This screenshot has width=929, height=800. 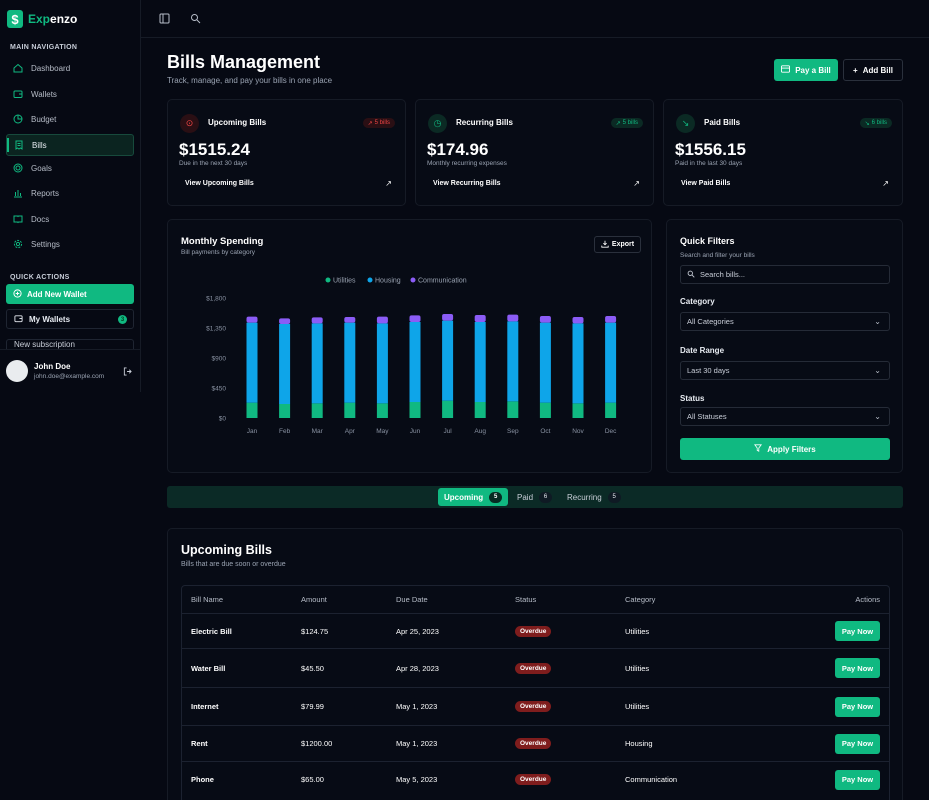 What do you see at coordinates (707, 241) in the screenshot?
I see `filters-title: Quick Filters` at bounding box center [707, 241].